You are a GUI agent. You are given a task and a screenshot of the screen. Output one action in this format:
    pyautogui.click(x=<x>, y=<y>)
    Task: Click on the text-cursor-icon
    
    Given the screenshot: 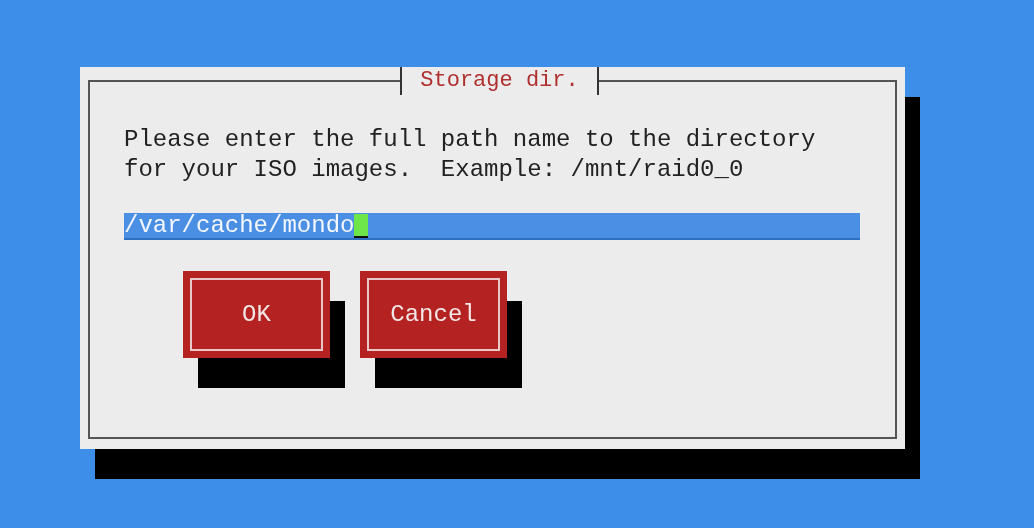 What is the action you would take?
    pyautogui.click(x=361, y=225)
    